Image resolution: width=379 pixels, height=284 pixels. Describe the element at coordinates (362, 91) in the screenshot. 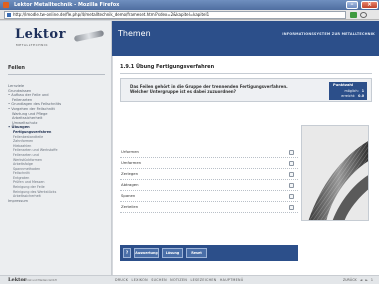

I see `score-possible-value: 1` at that location.